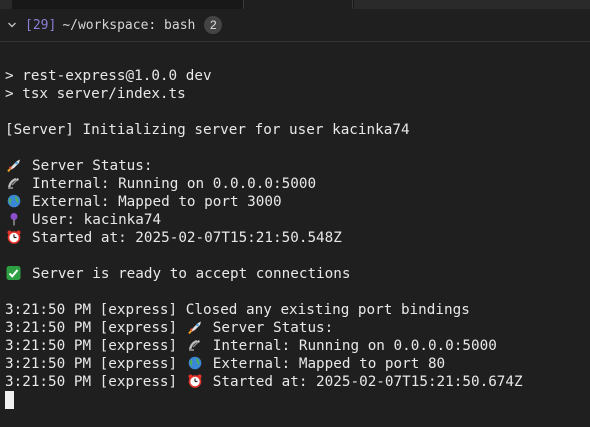  What do you see at coordinates (191, 274) in the screenshot?
I see `ready-message: Server is ready to accept connections` at bounding box center [191, 274].